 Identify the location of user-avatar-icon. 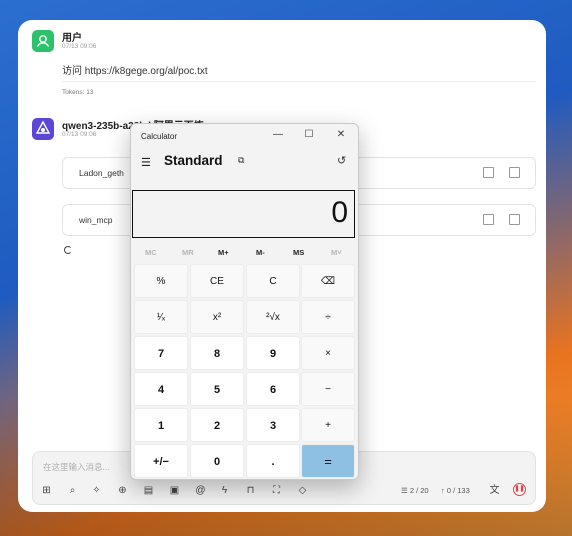
(43, 41).